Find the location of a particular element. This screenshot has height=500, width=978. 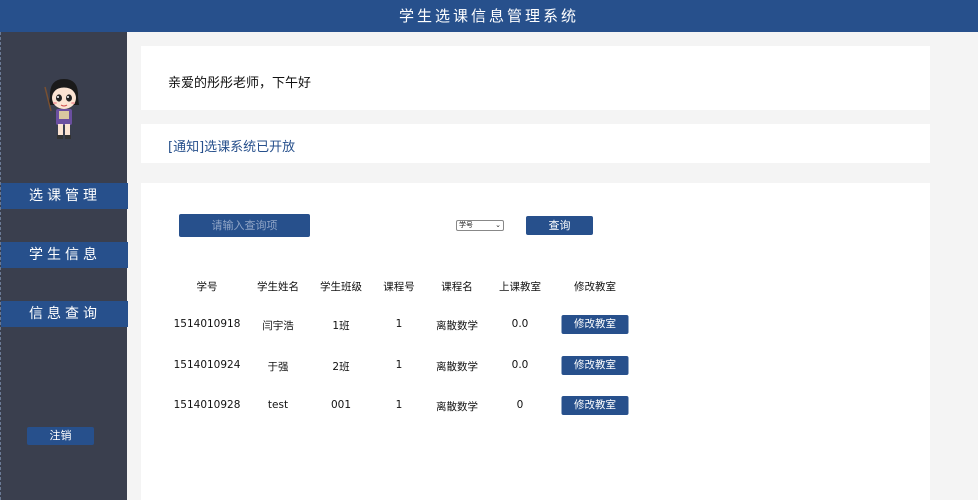

teacher-avatar is located at coordinates (61, 109).